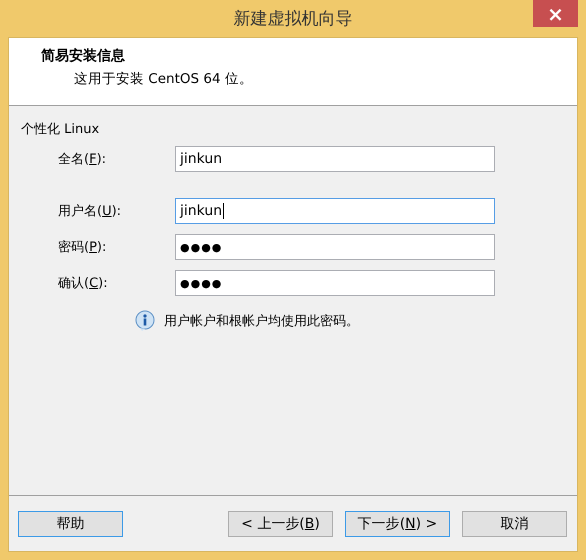  I want to click on dialog-button: 帮助, so click(70, 523).